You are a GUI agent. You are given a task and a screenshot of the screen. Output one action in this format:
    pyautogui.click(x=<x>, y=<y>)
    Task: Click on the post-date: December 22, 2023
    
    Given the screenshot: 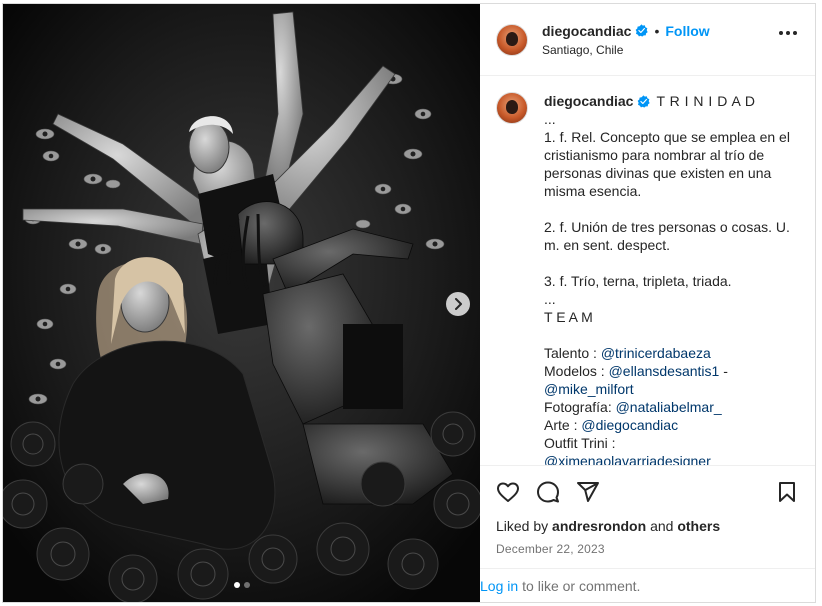 What is the action you would take?
    pyautogui.click(x=647, y=549)
    